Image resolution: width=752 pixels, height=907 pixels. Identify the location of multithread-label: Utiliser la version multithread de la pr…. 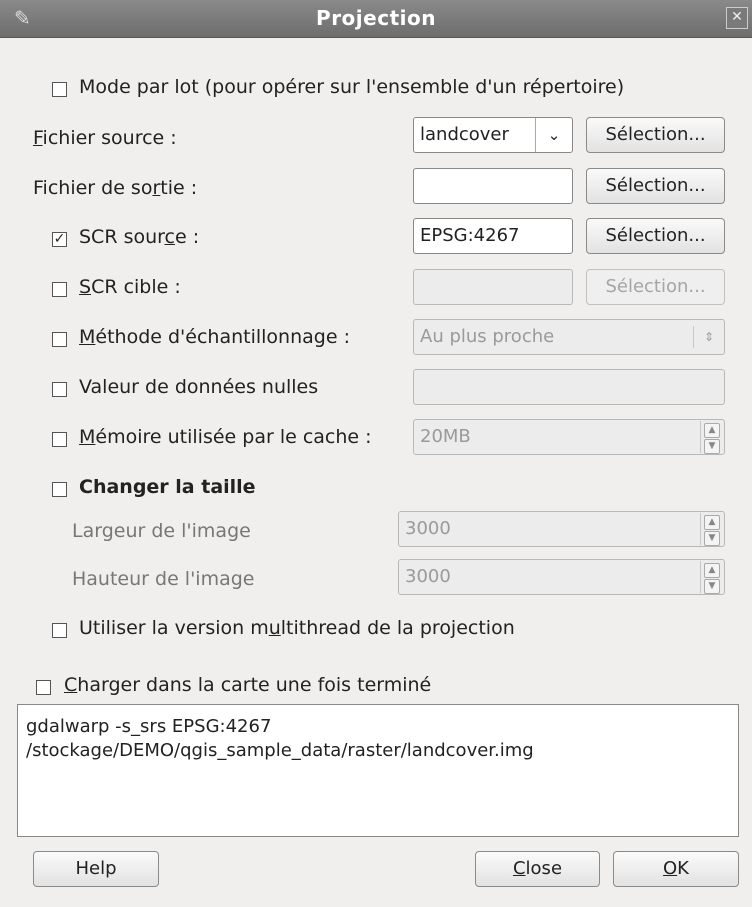
(297, 628).